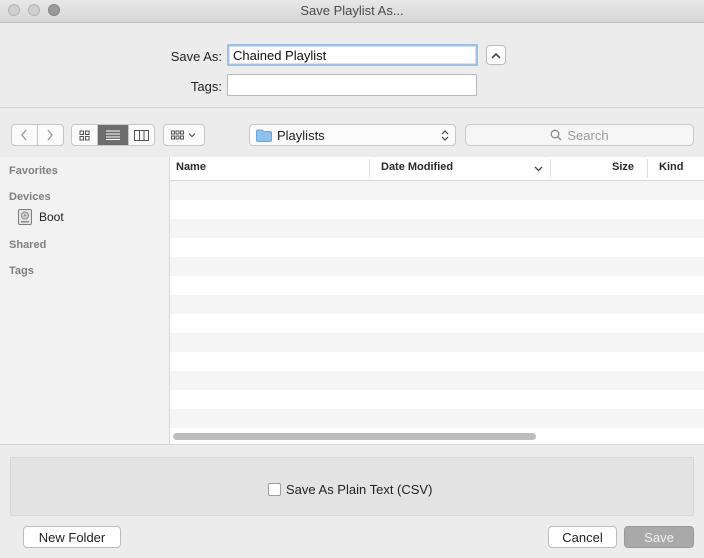 This screenshot has width=704, height=558. I want to click on location-popup: Playlists, so click(352, 135).